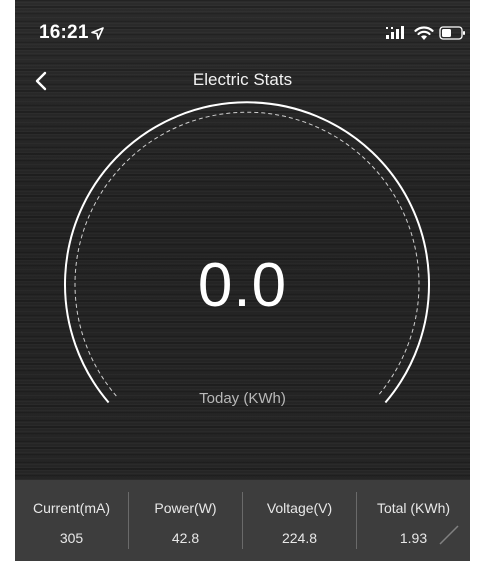  Describe the element at coordinates (242, 398) in the screenshot. I see `gauge-unit-label: Today (KWh)` at that location.